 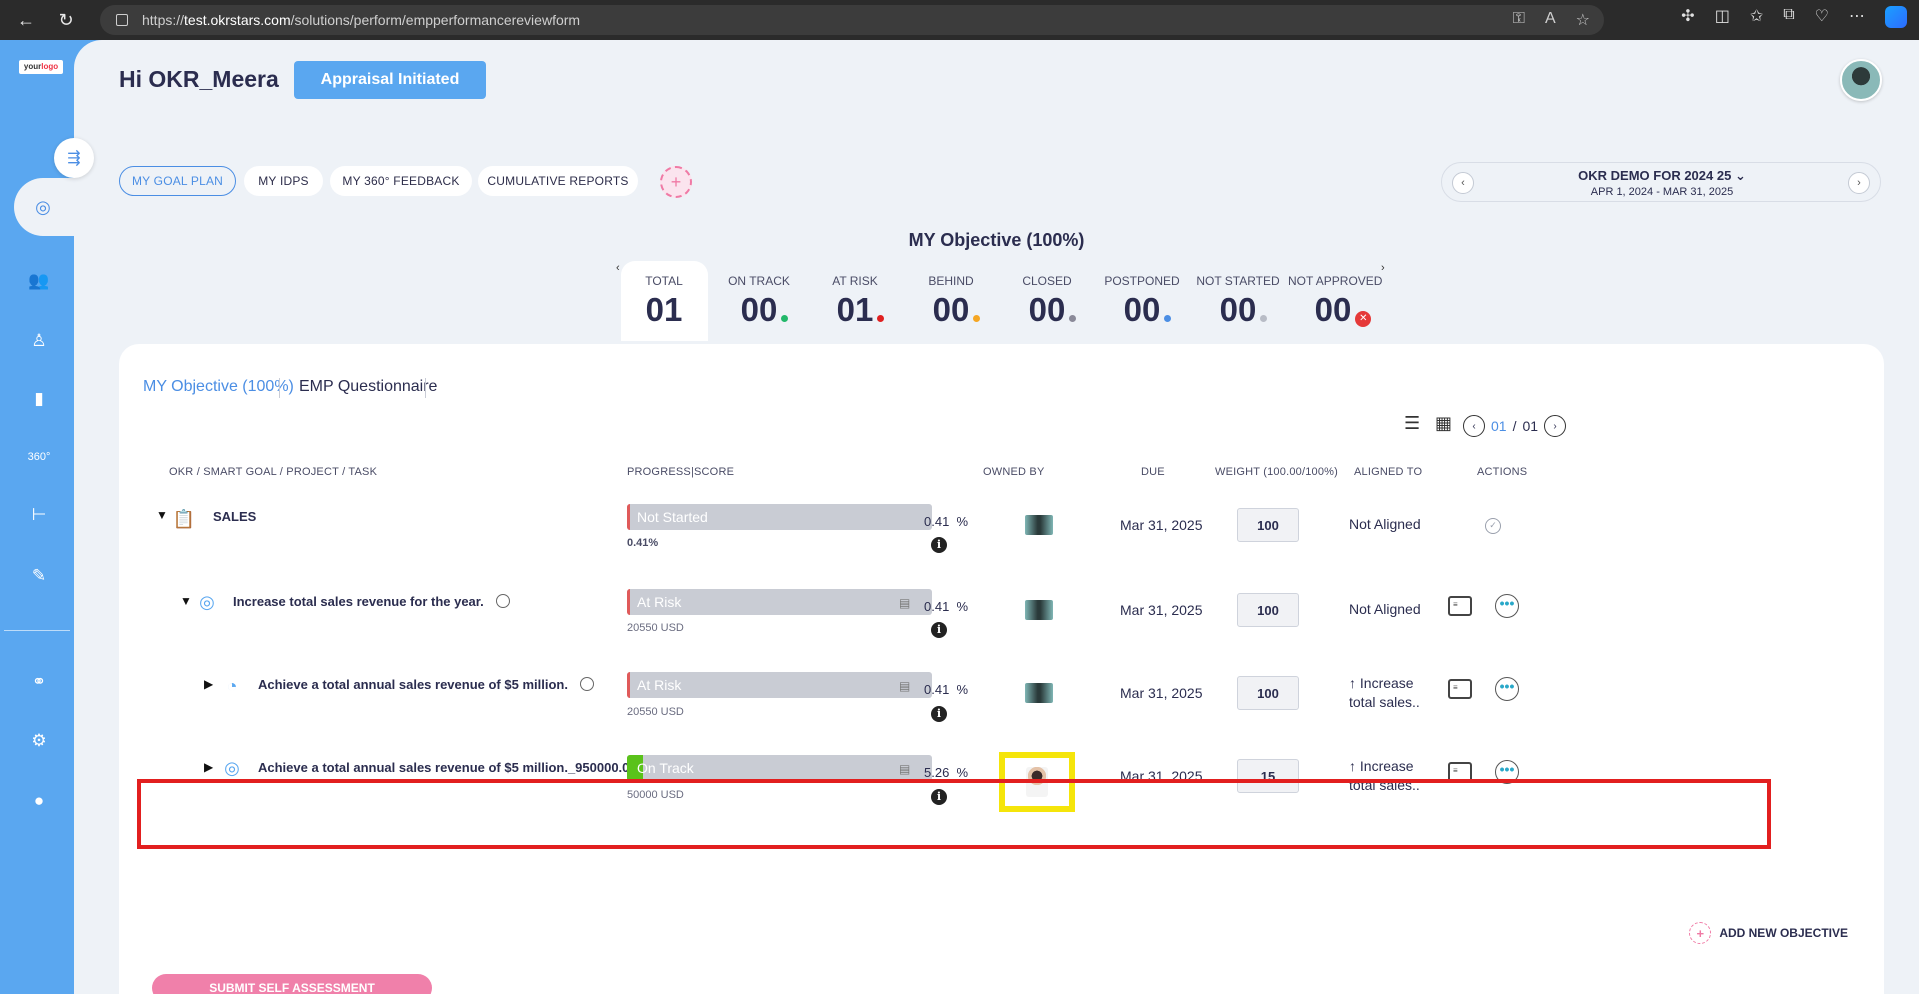 I want to click on hierarchy-icon: ⊢, so click(x=39, y=515).